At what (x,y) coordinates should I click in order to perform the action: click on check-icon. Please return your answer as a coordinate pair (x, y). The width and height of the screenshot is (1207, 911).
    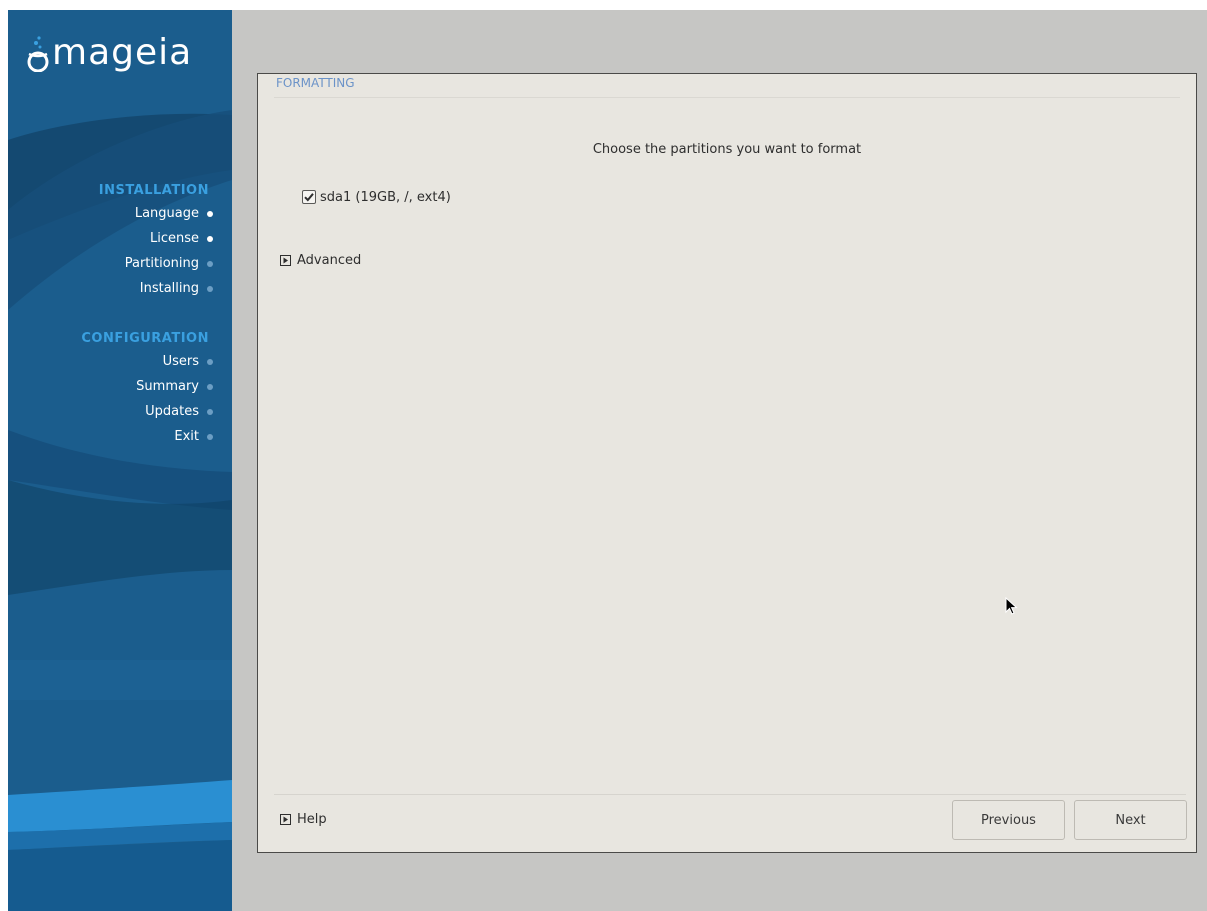
    Looking at the image, I should click on (309, 197).